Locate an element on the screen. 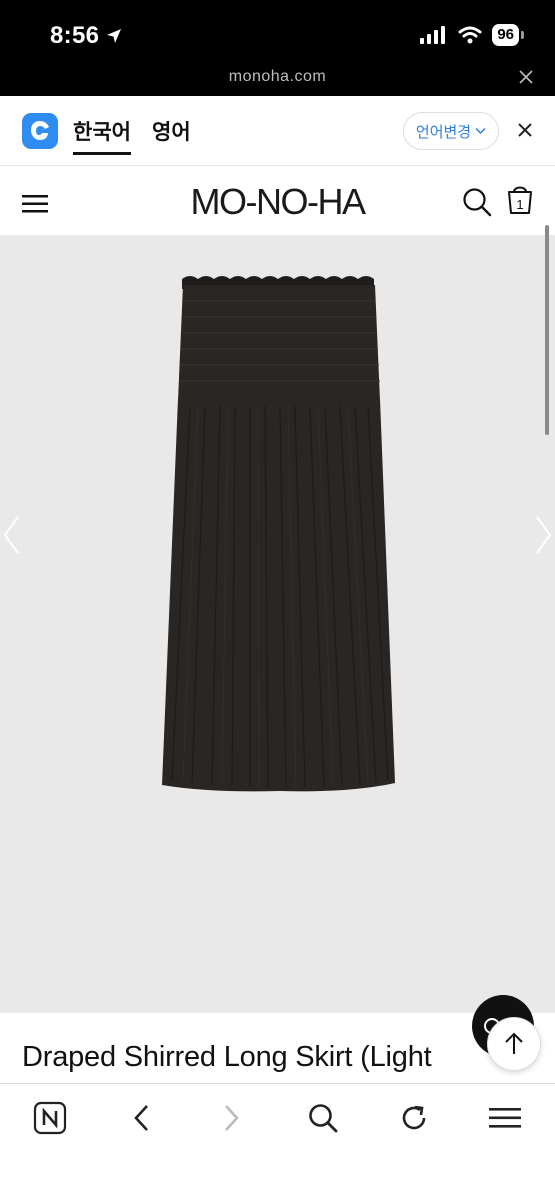  status-time-group: 8:56 is located at coordinates (86, 36).